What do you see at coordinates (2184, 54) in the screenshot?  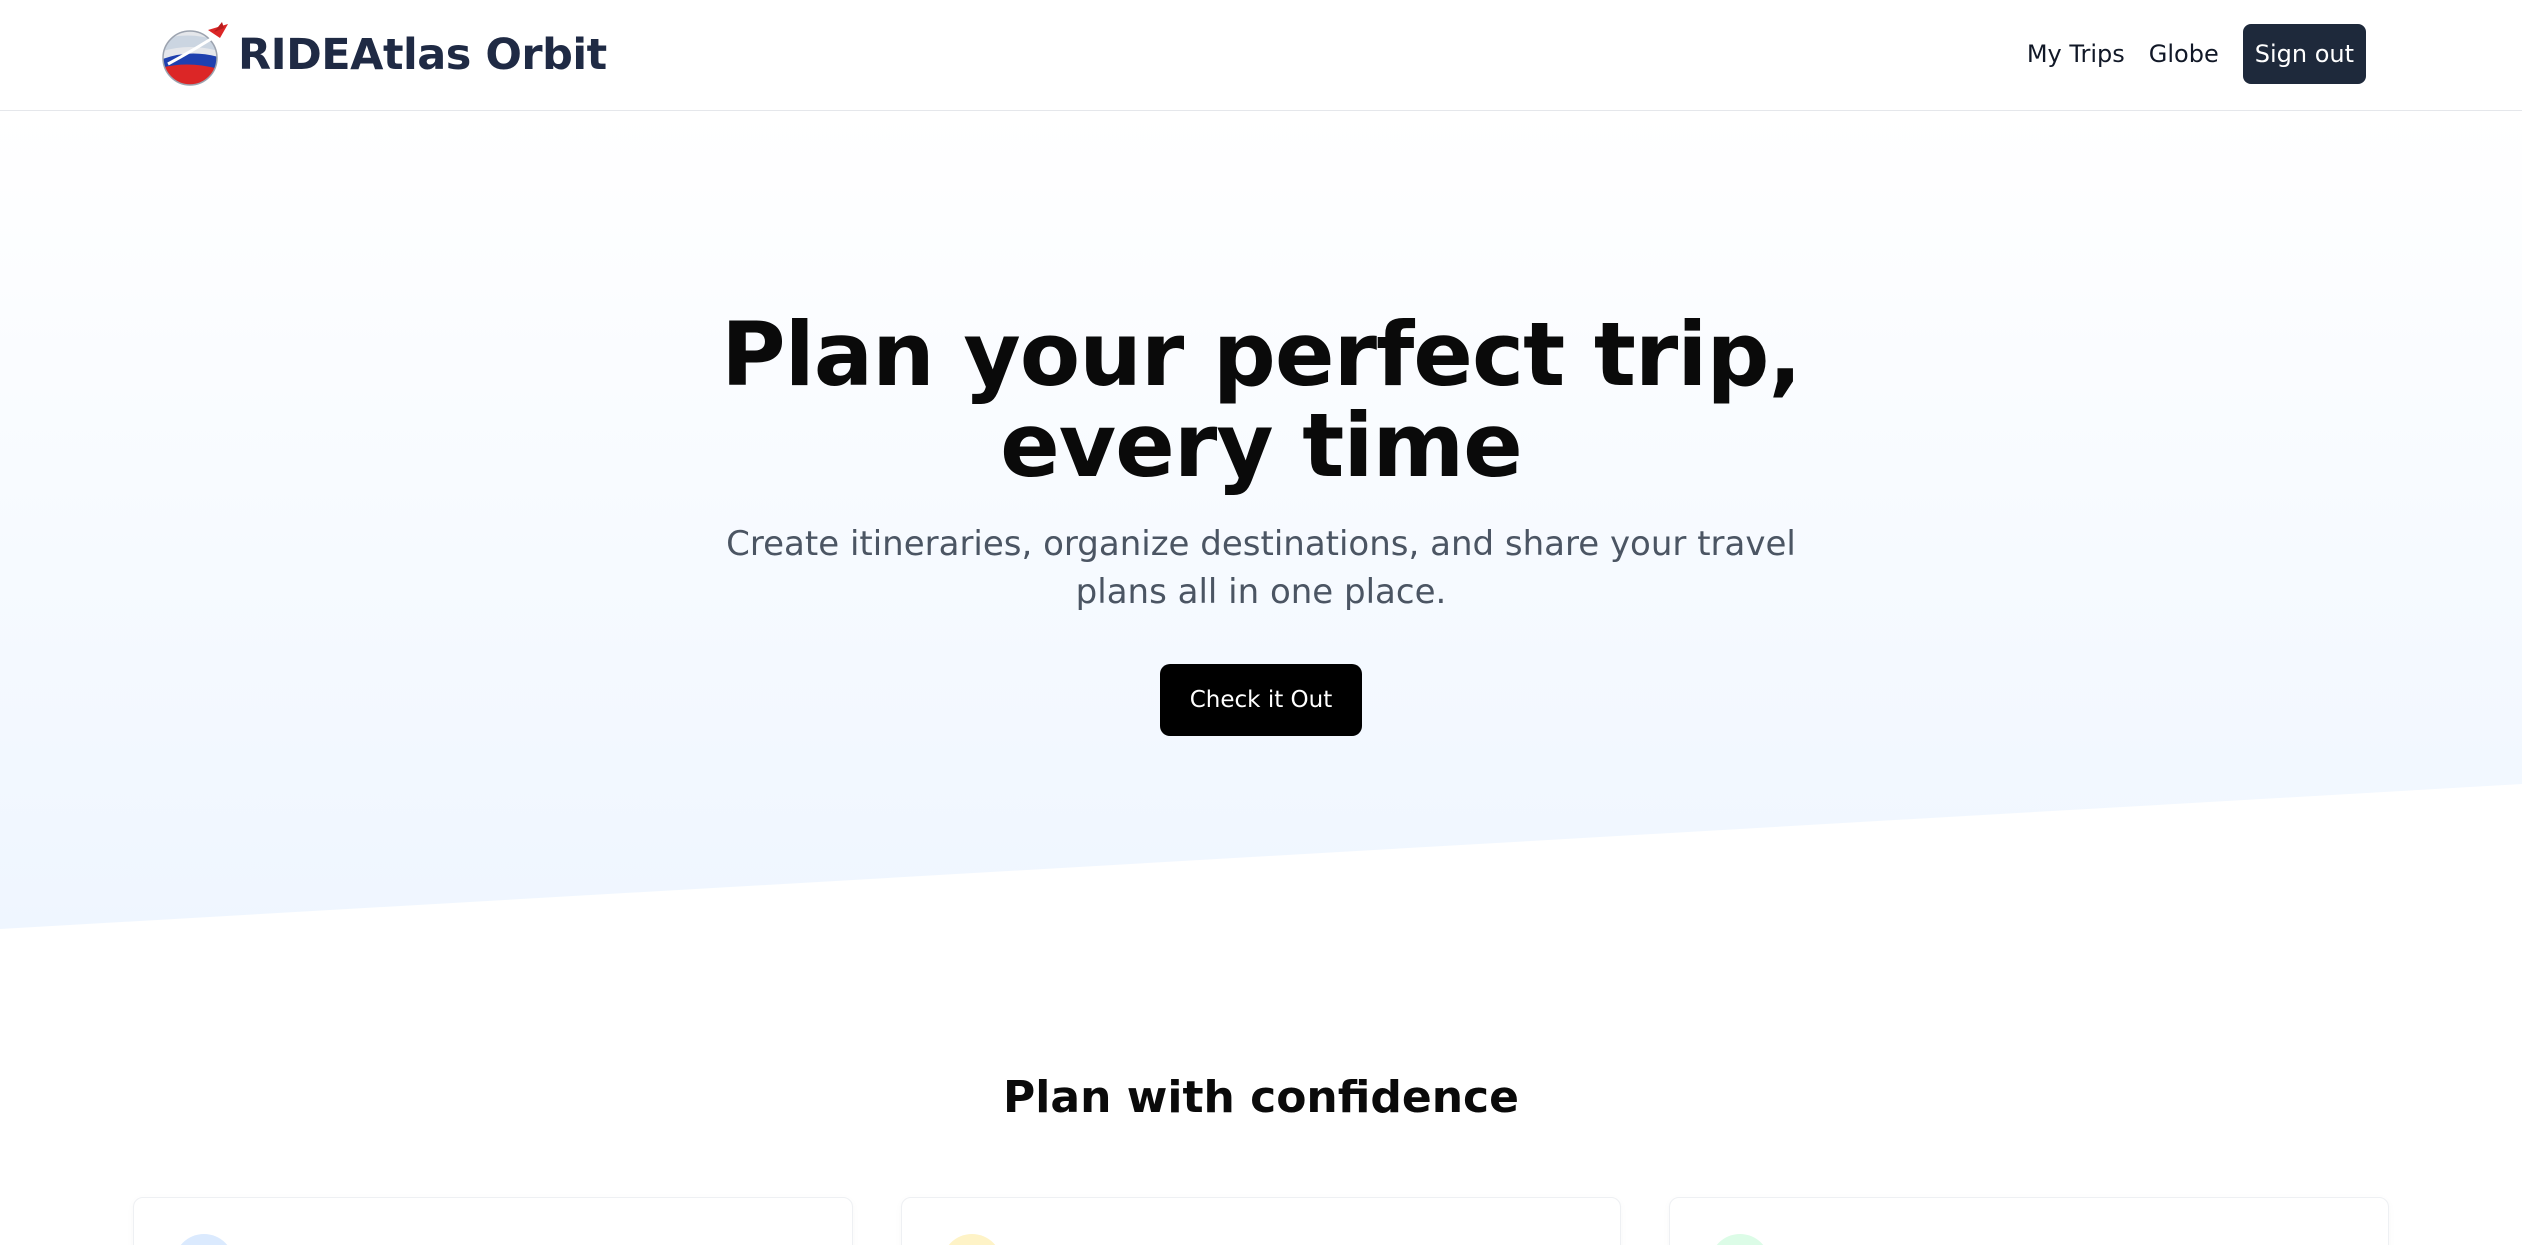 I see `nav-link-globe: Globe` at bounding box center [2184, 54].